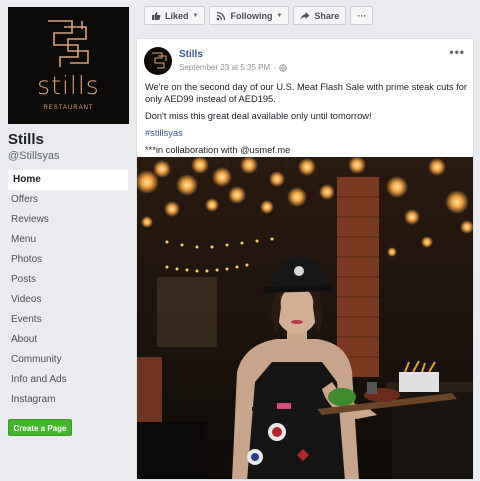  Describe the element at coordinates (283, 67) in the screenshot. I see `globe-icon` at that location.